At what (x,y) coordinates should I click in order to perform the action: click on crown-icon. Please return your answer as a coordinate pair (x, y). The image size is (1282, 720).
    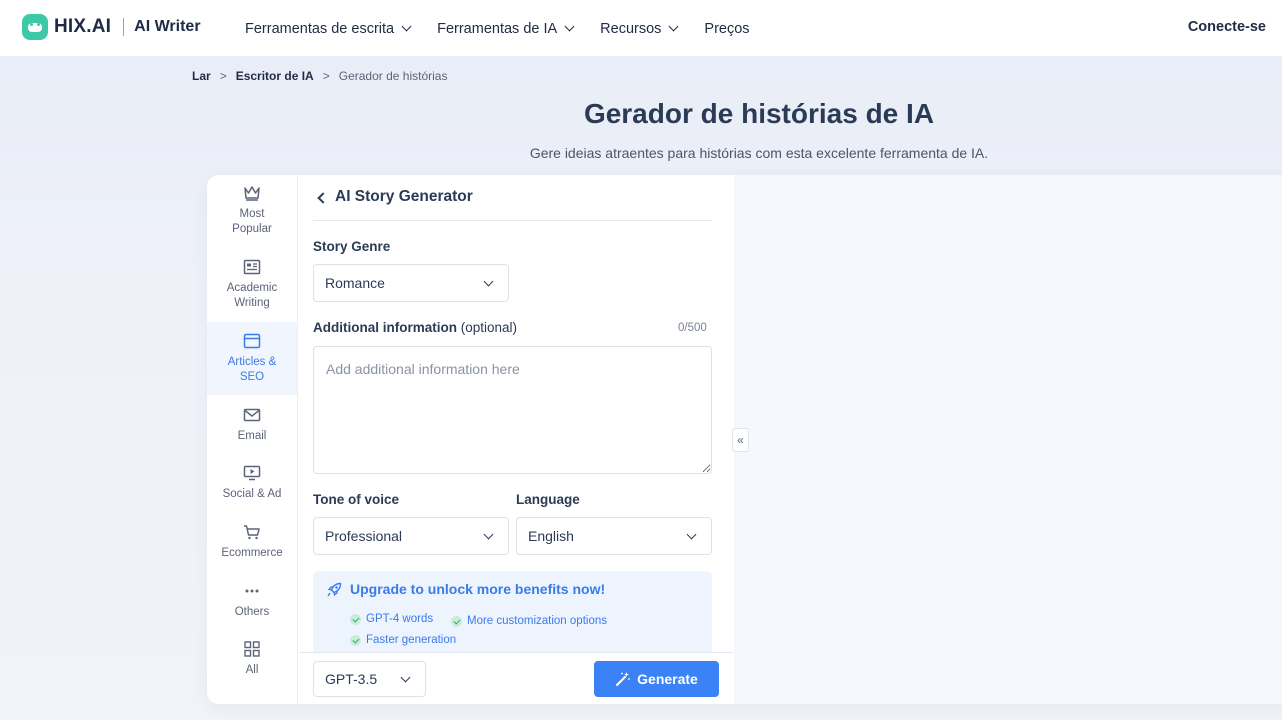
    Looking at the image, I should click on (252, 193).